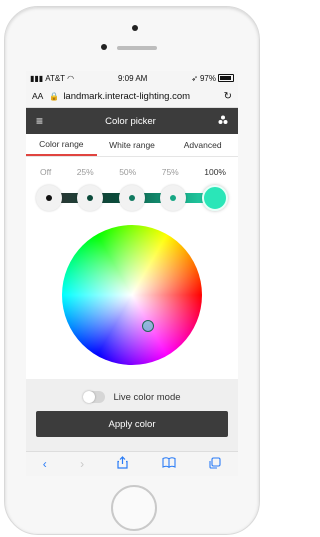 The image size is (320, 537). I want to click on front-camera, so click(104, 47).